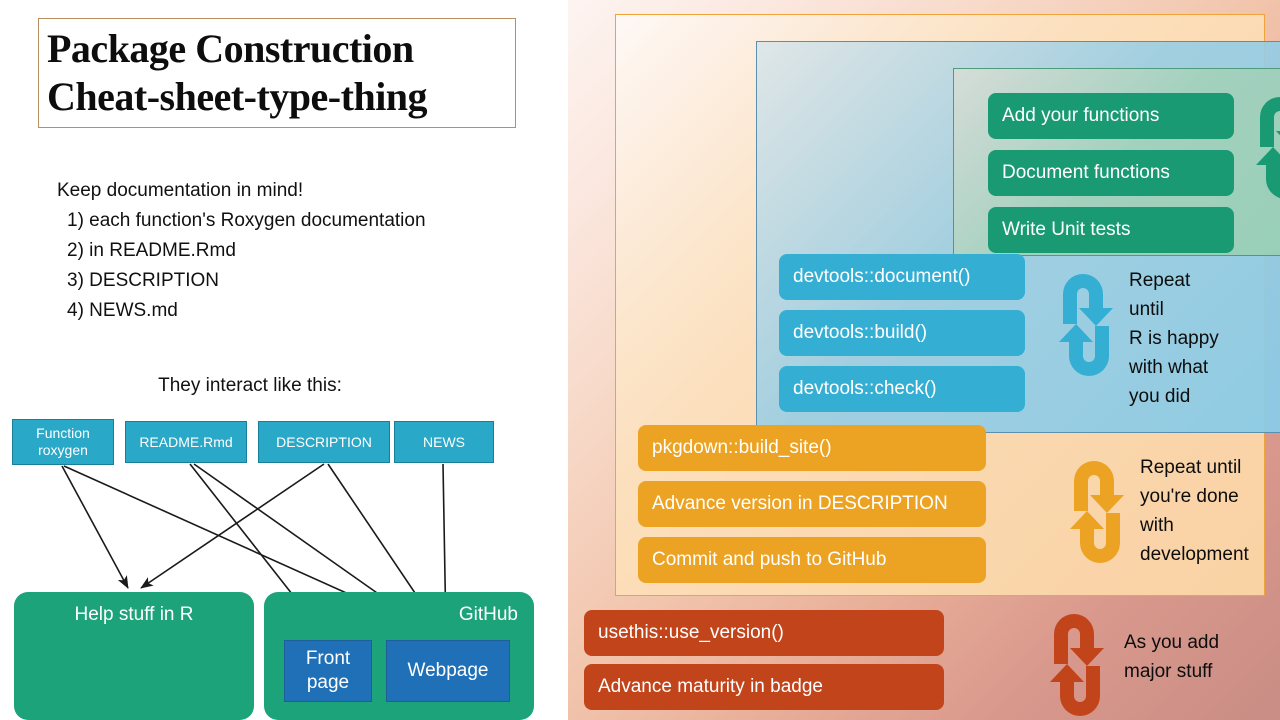  I want to click on step-commit-and-push-to-github: Commit and push to GitHub, so click(812, 560).